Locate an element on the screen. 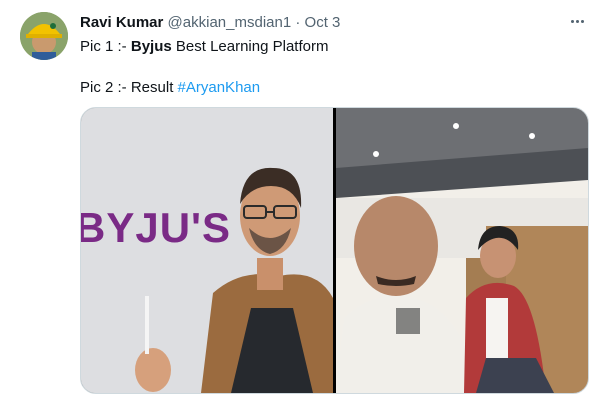 The image size is (602, 400). tweet-text-line2: Pic 2 :- Result #AryanKhan is located at coordinates (170, 87).